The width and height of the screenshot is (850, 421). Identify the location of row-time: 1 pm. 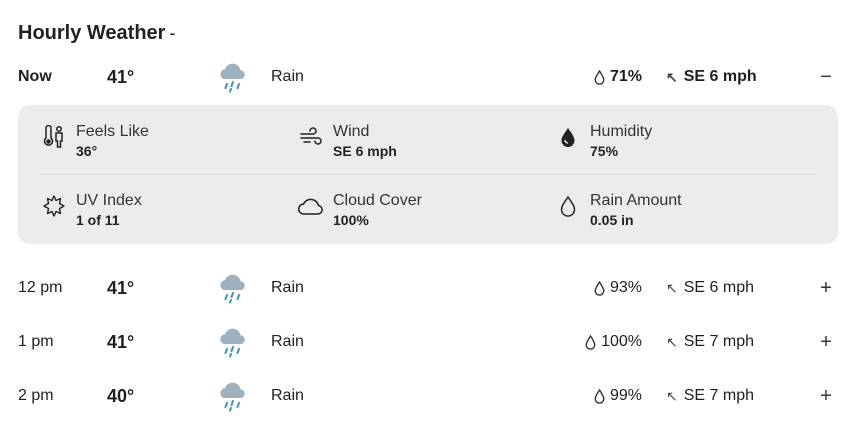
(36, 341).